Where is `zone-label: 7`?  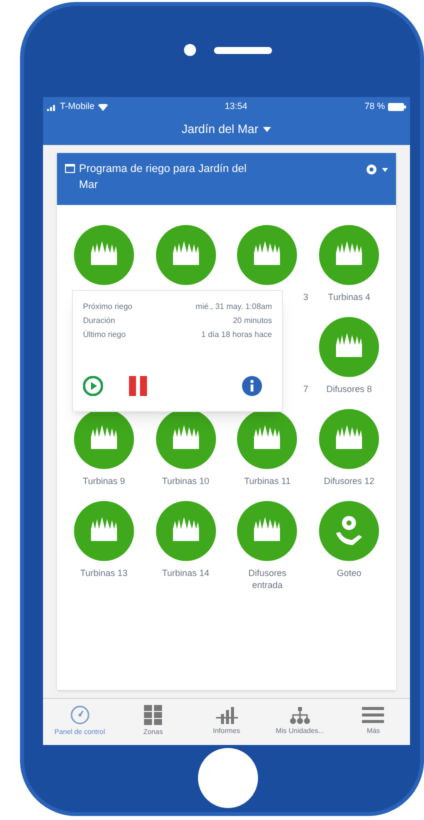
zone-label: 7 is located at coordinates (305, 389).